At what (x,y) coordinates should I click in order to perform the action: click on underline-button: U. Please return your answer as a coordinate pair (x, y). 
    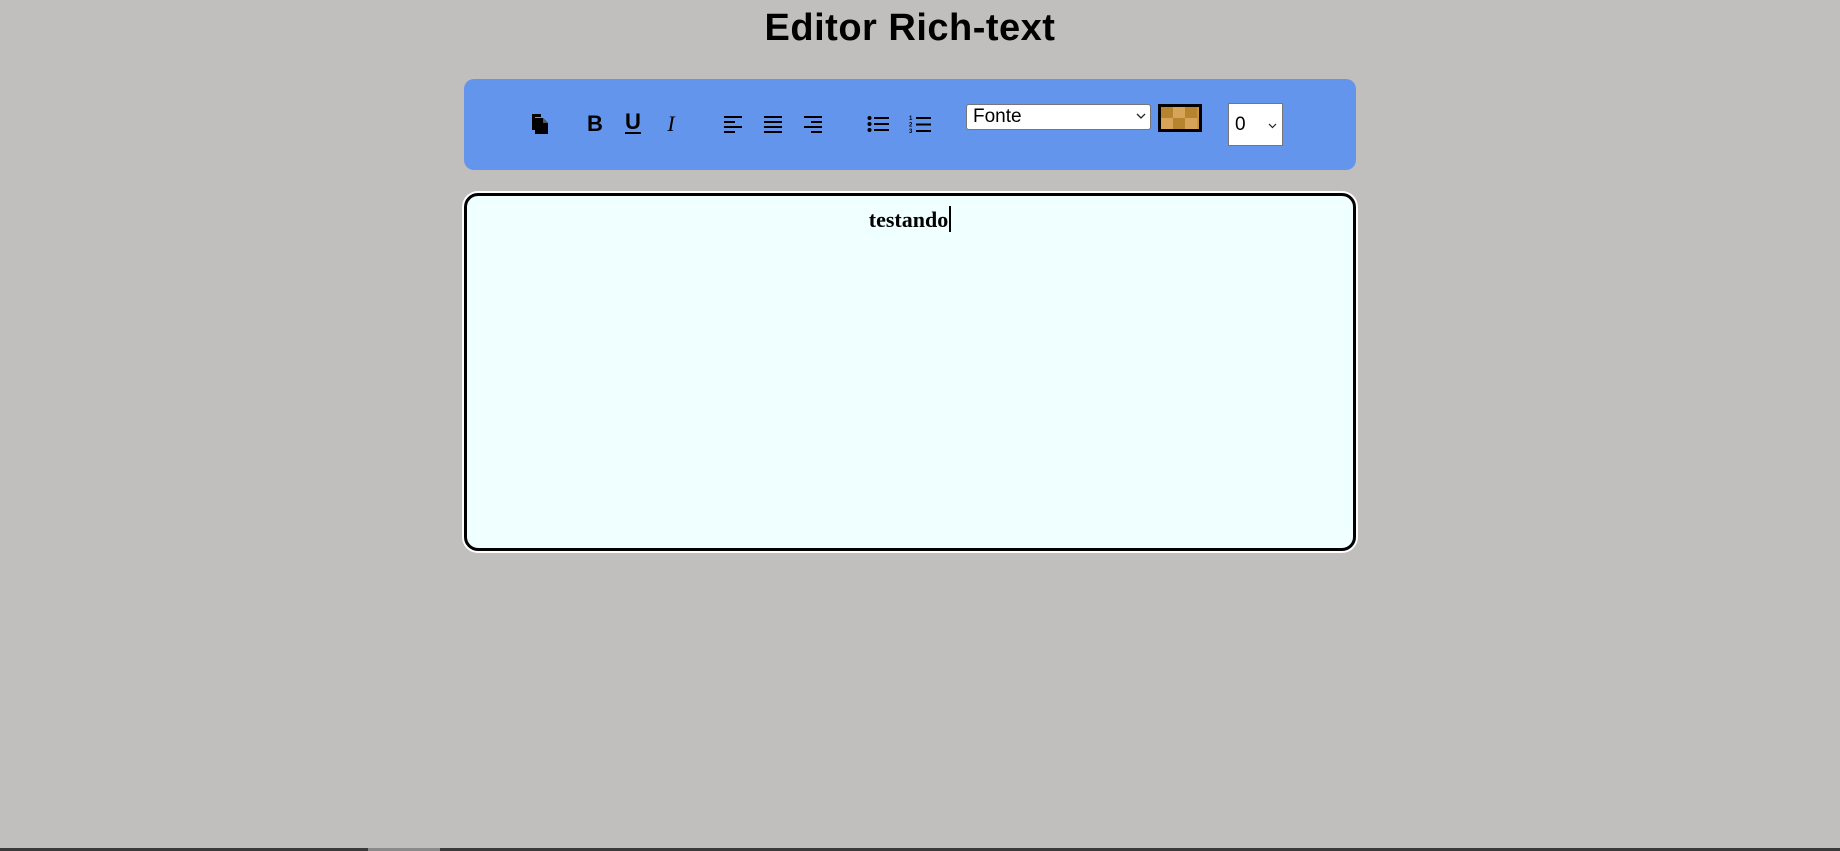
    Looking at the image, I should click on (633, 122).